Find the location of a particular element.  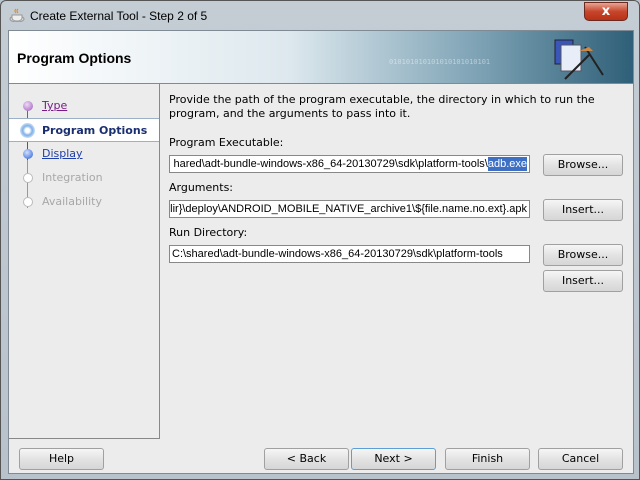

next-button: Next > is located at coordinates (393, 459).